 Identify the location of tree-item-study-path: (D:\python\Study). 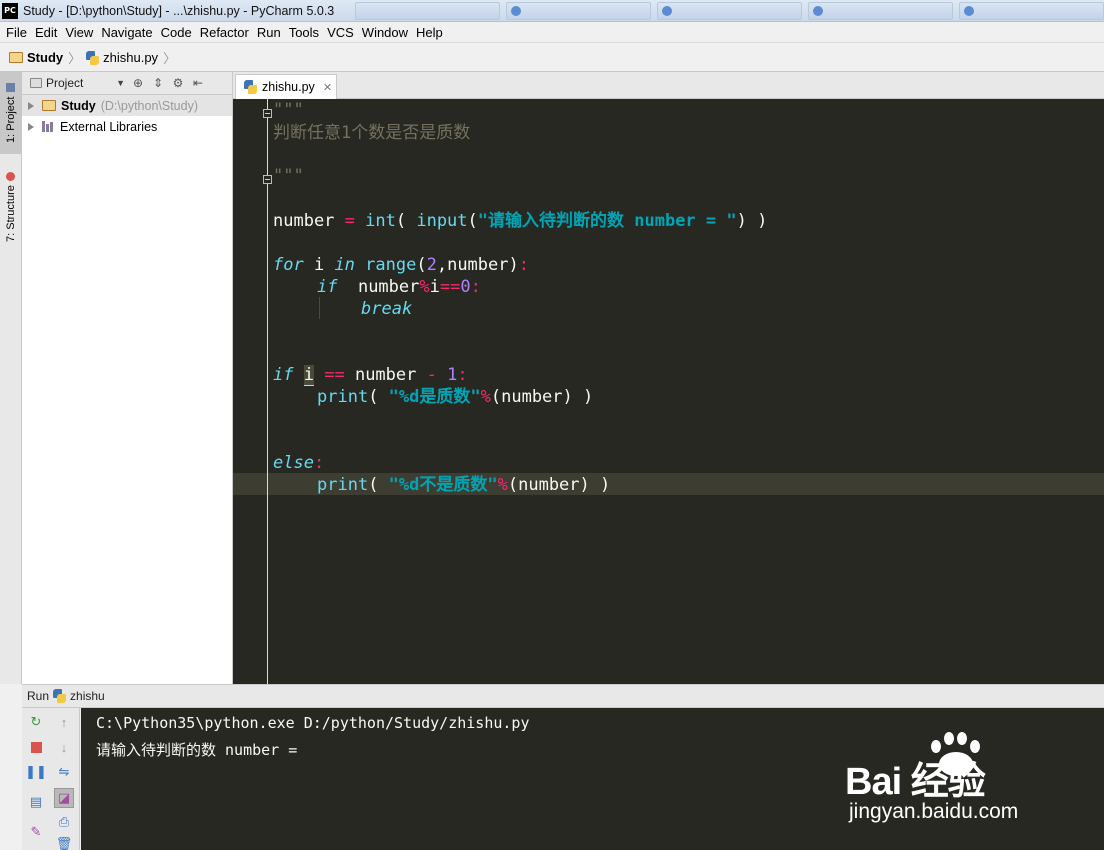
(149, 105).